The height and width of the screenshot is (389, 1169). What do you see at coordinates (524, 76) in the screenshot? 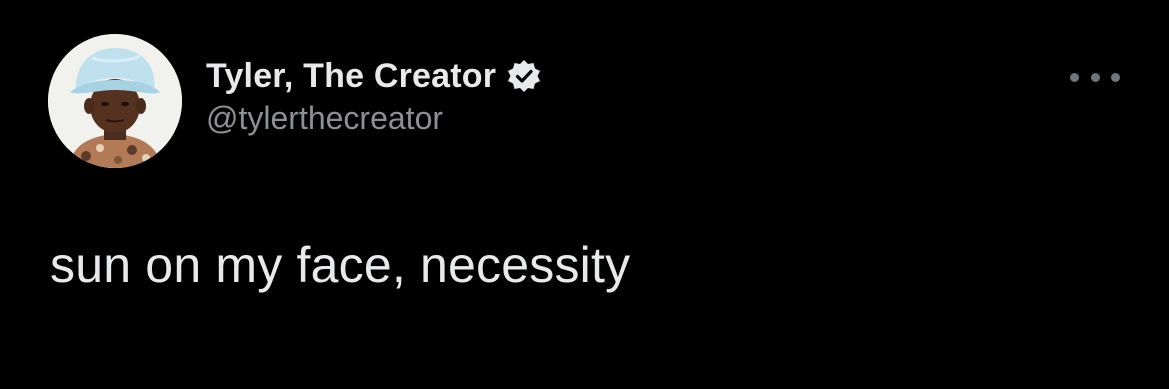
I see `verified-badge-icon` at bounding box center [524, 76].